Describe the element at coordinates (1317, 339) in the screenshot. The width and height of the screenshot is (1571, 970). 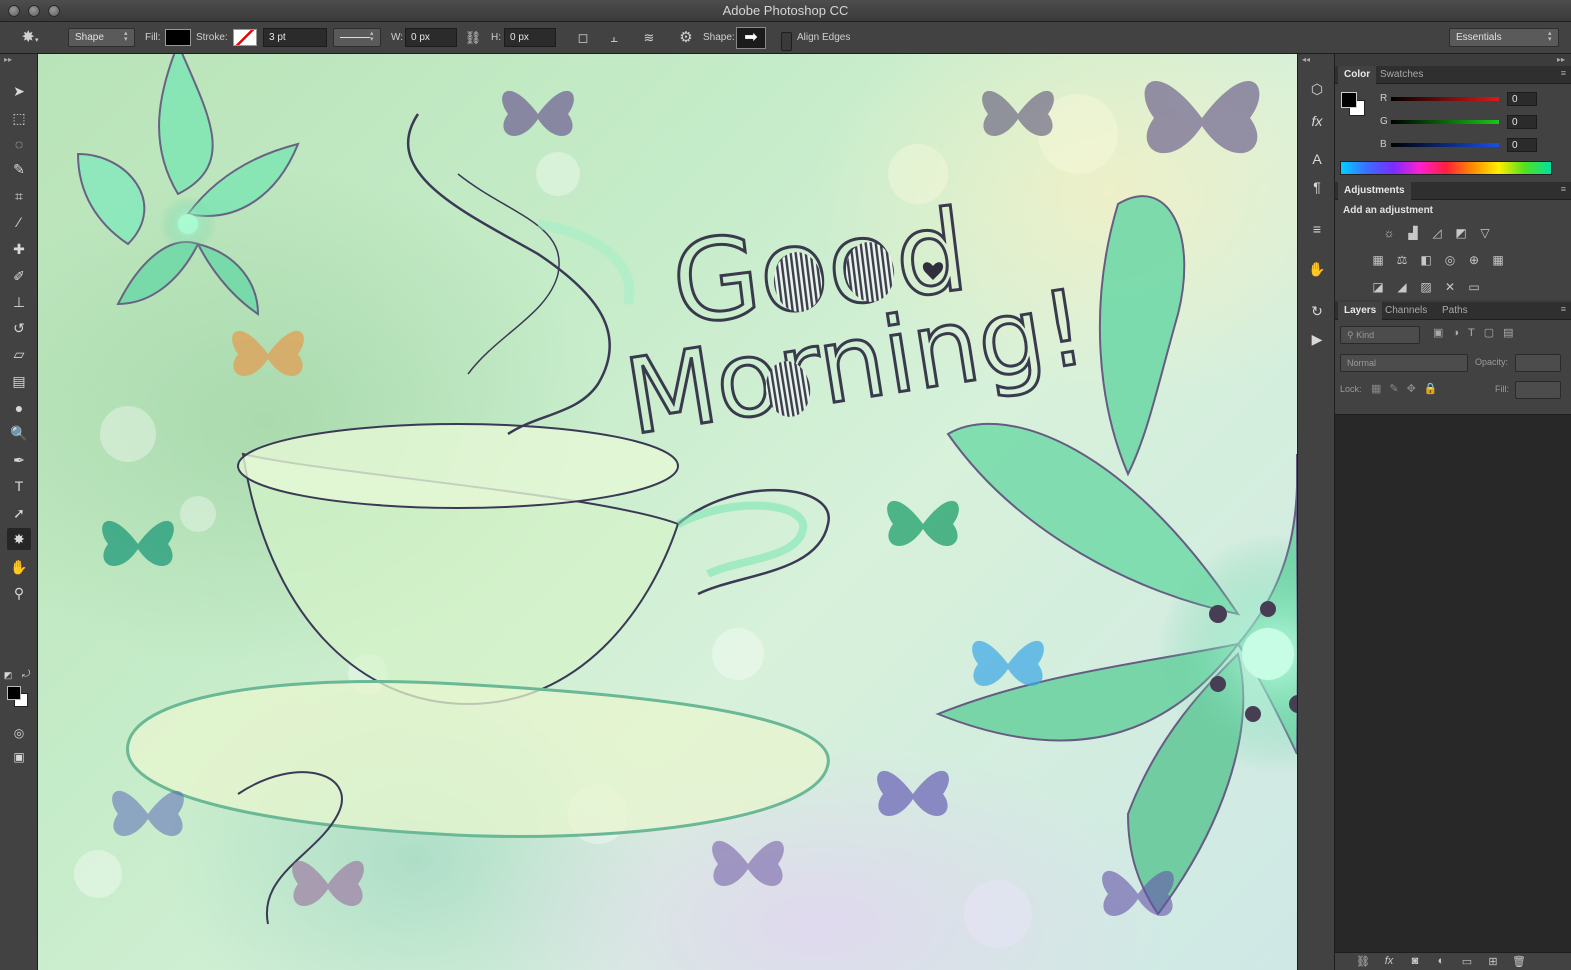
I see `actions-panel-icon: ▶` at that location.